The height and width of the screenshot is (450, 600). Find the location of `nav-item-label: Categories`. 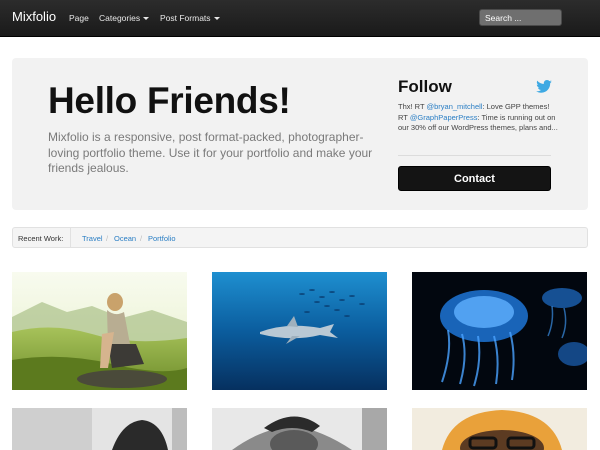

nav-item-label: Categories is located at coordinates (120, 18).